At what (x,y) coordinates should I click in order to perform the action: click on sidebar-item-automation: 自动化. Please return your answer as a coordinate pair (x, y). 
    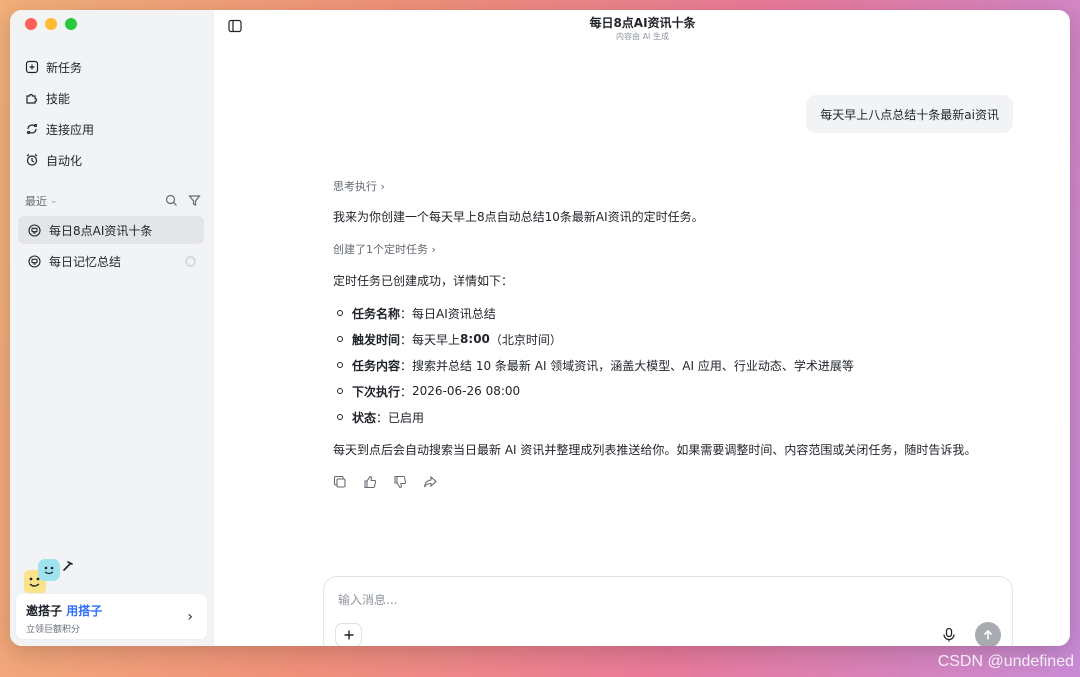
    Looking at the image, I should click on (53, 160).